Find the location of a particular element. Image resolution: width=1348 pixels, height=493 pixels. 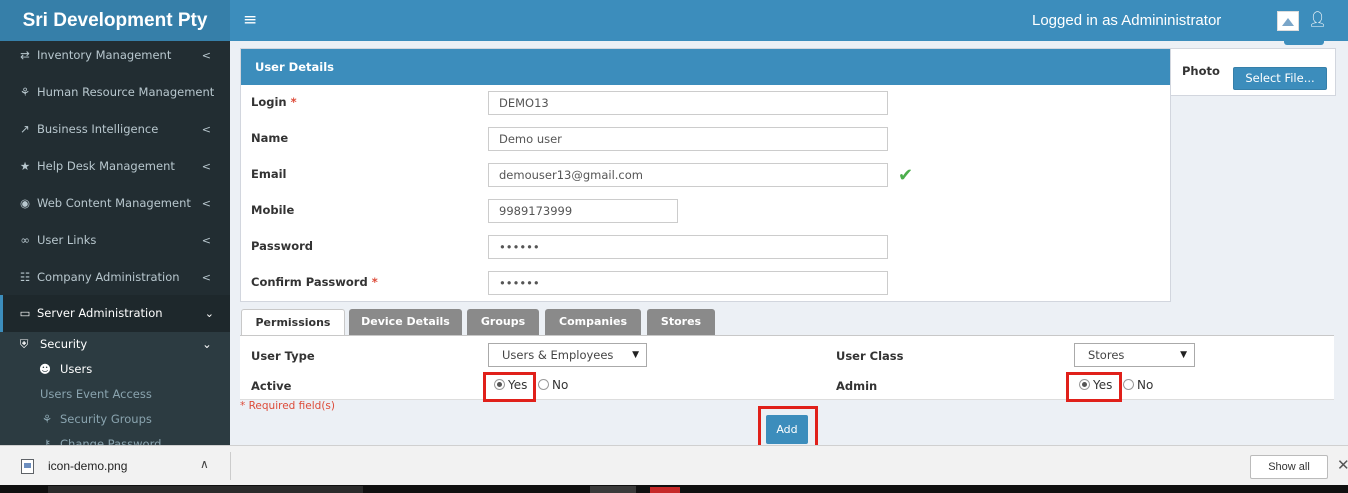

sidebar-item-human-resource-management: ⚘ Human Resource Management is located at coordinates (115, 92).